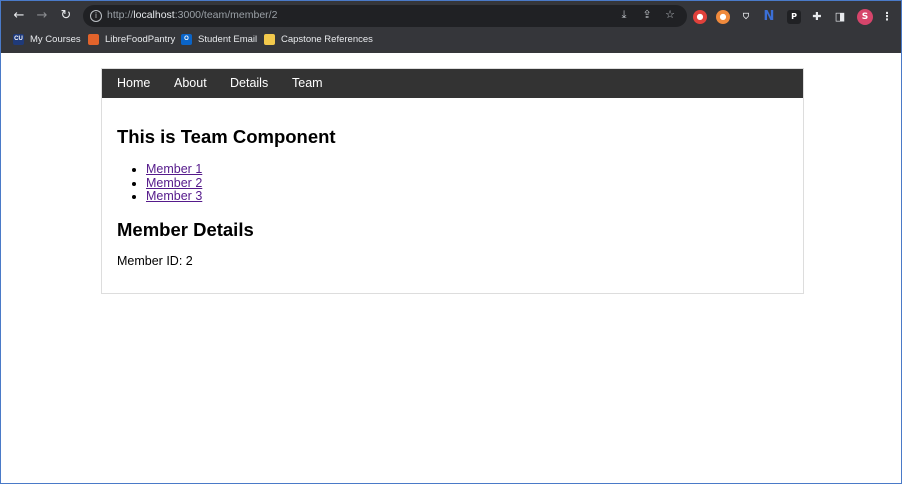 The width and height of the screenshot is (904, 486). I want to click on share-icon: ⇪, so click(647, 15).